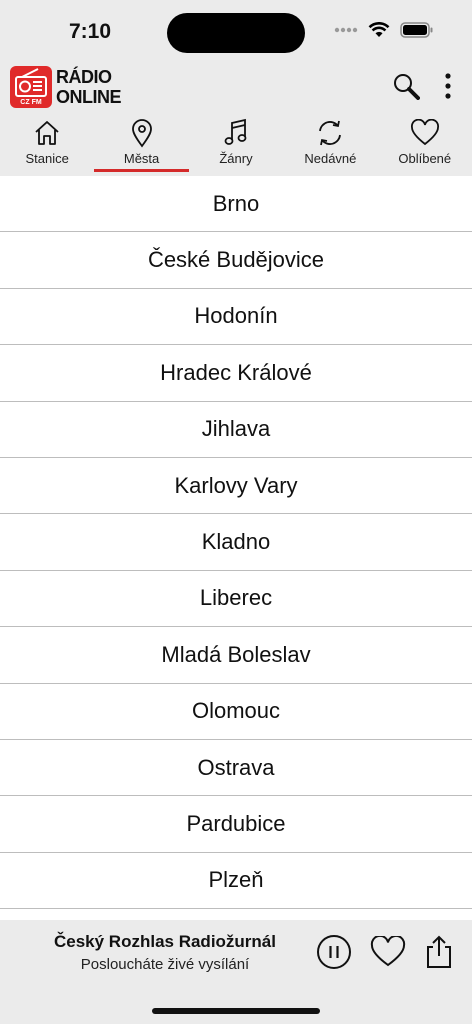 The width and height of the screenshot is (472, 1024). What do you see at coordinates (236, 712) in the screenshot?
I see `city-item: Olomouc` at bounding box center [236, 712].